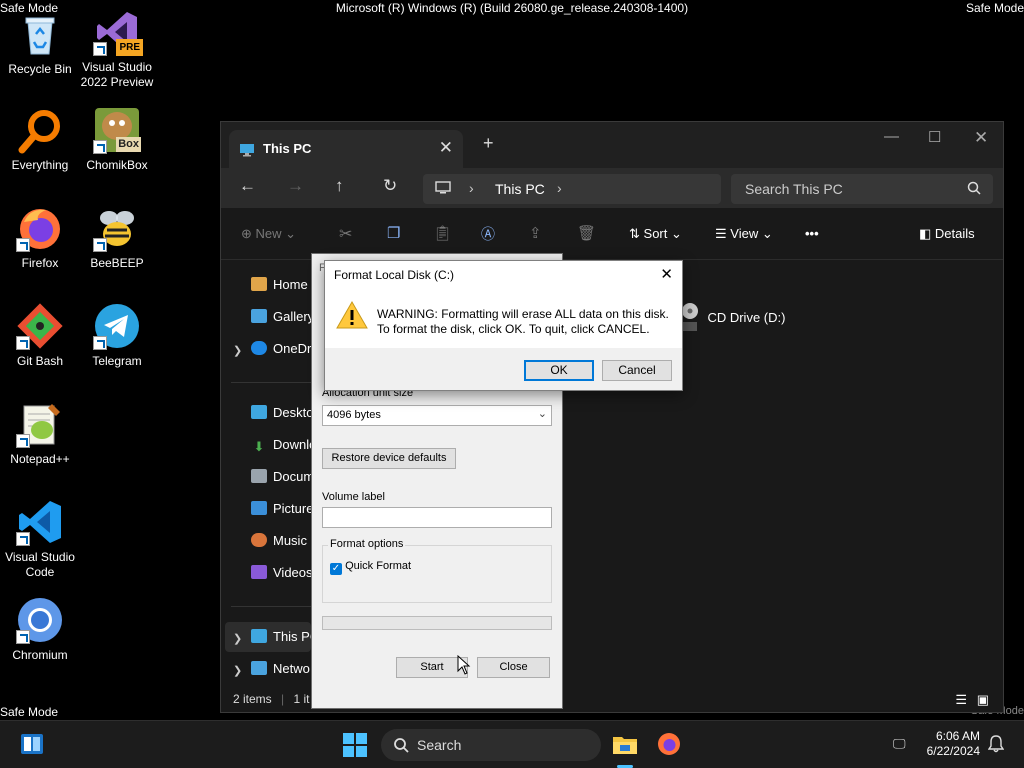  Describe the element at coordinates (953, 744) in the screenshot. I see `system-clock: 6:06 AM 6/22/2024` at that location.